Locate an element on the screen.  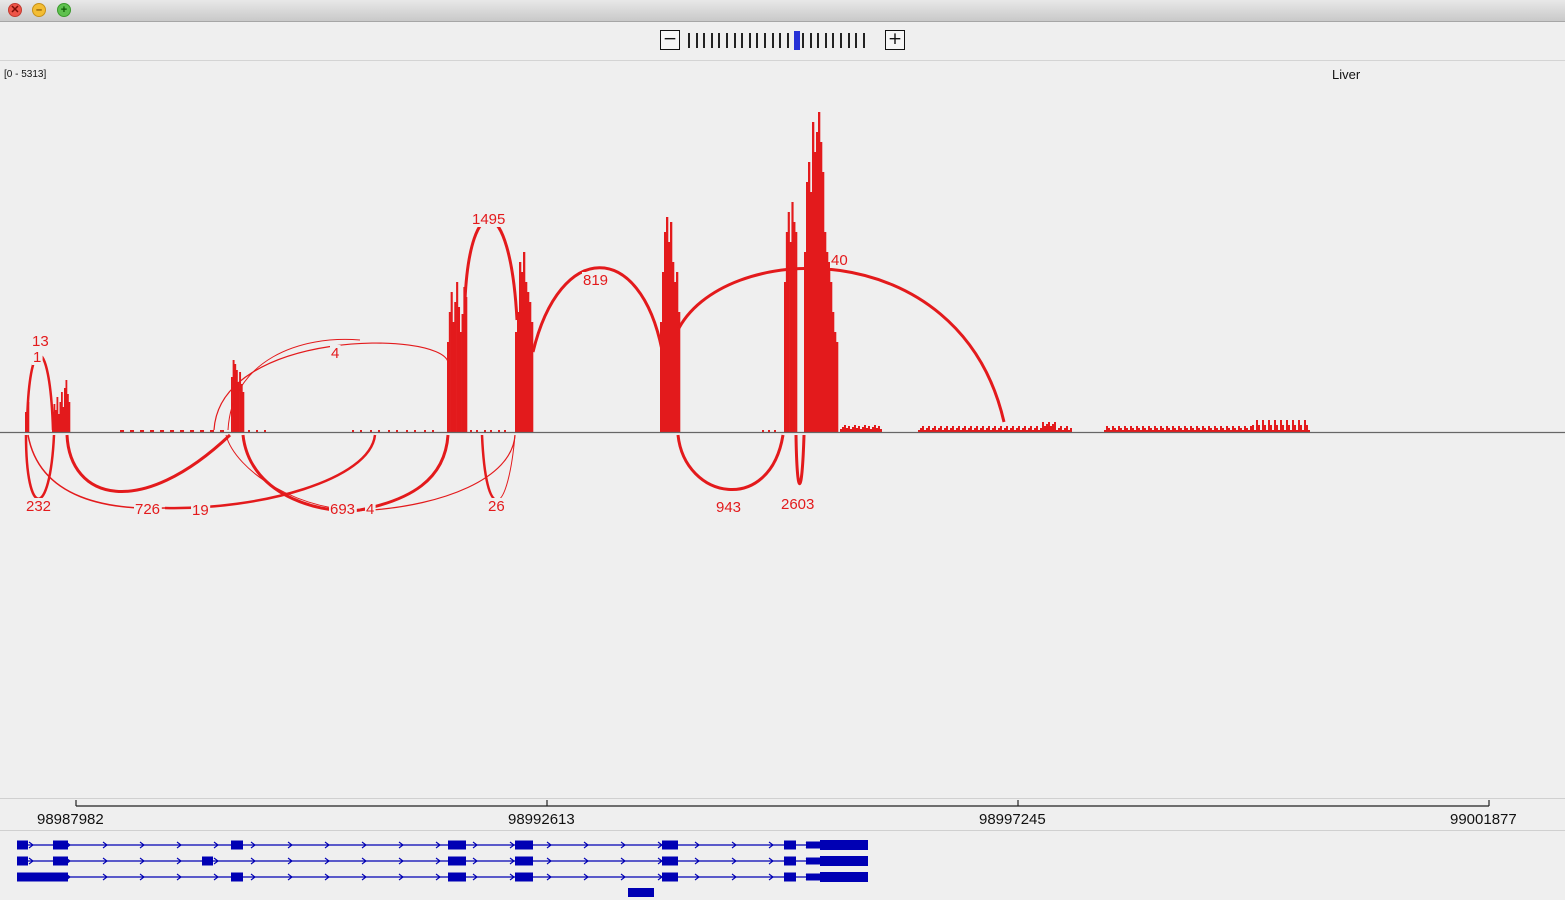
junction-count-label: 819 is located at coordinates (595, 280).